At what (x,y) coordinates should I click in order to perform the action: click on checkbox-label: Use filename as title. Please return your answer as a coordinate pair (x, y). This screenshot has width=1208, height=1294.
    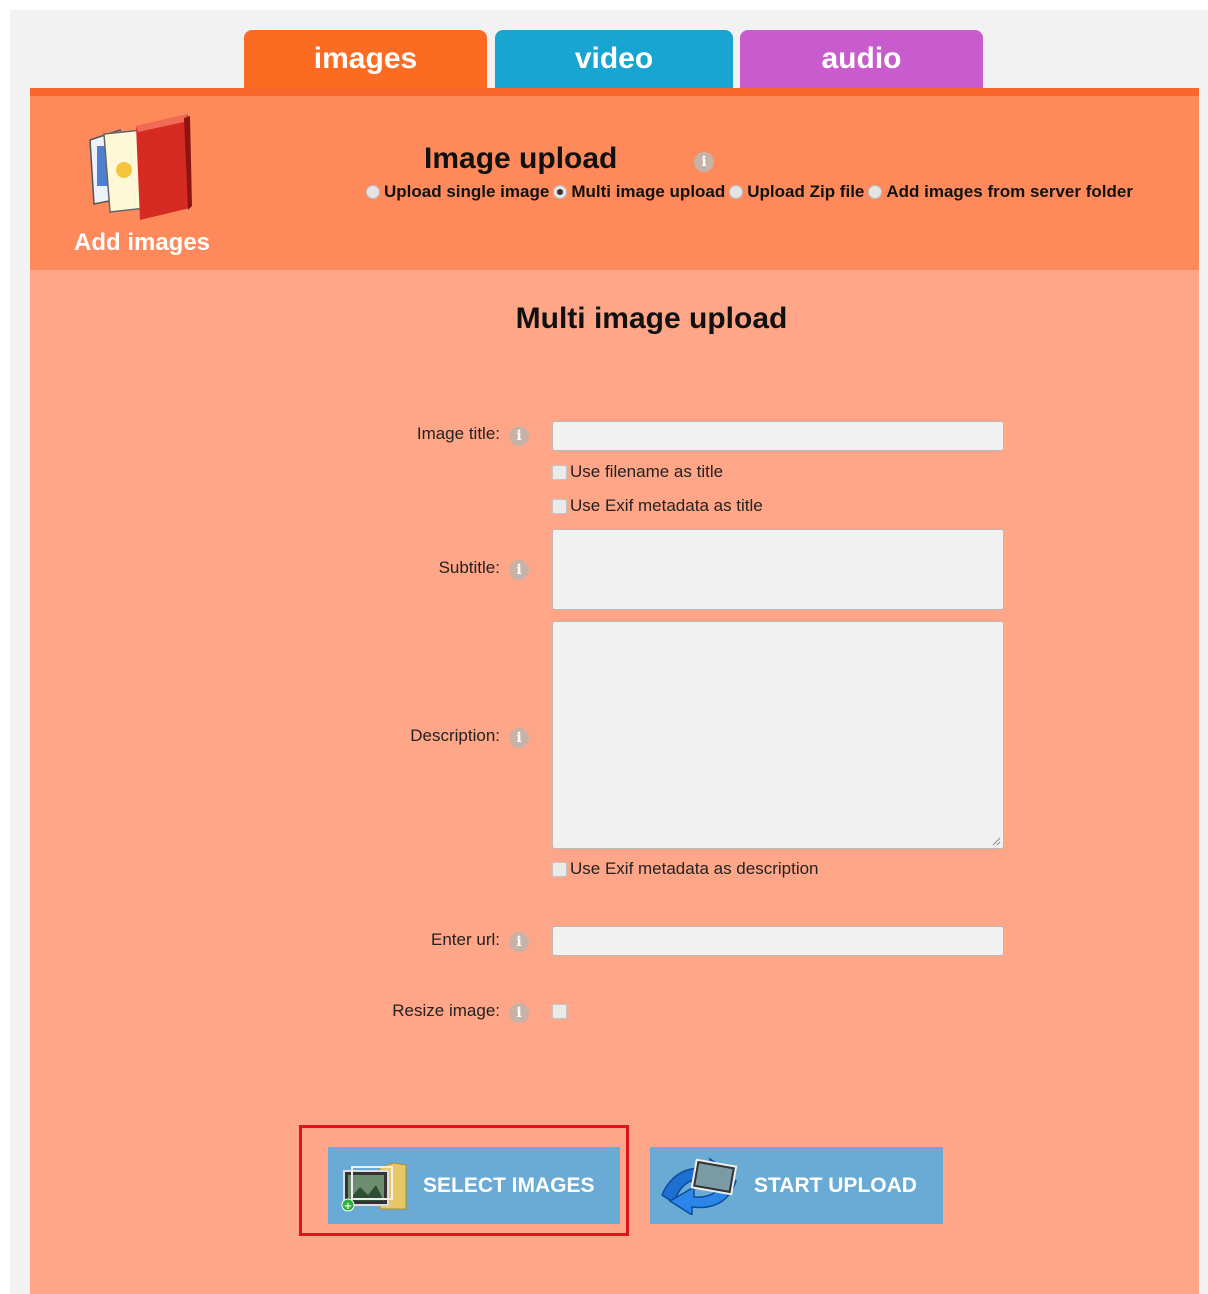
    Looking at the image, I should click on (647, 471).